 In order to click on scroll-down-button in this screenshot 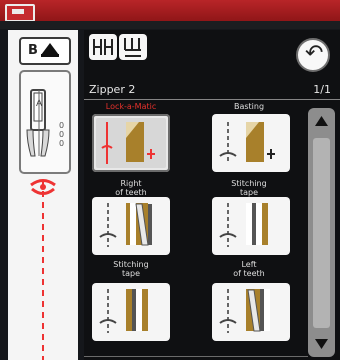, I will do `click(321, 343)`.